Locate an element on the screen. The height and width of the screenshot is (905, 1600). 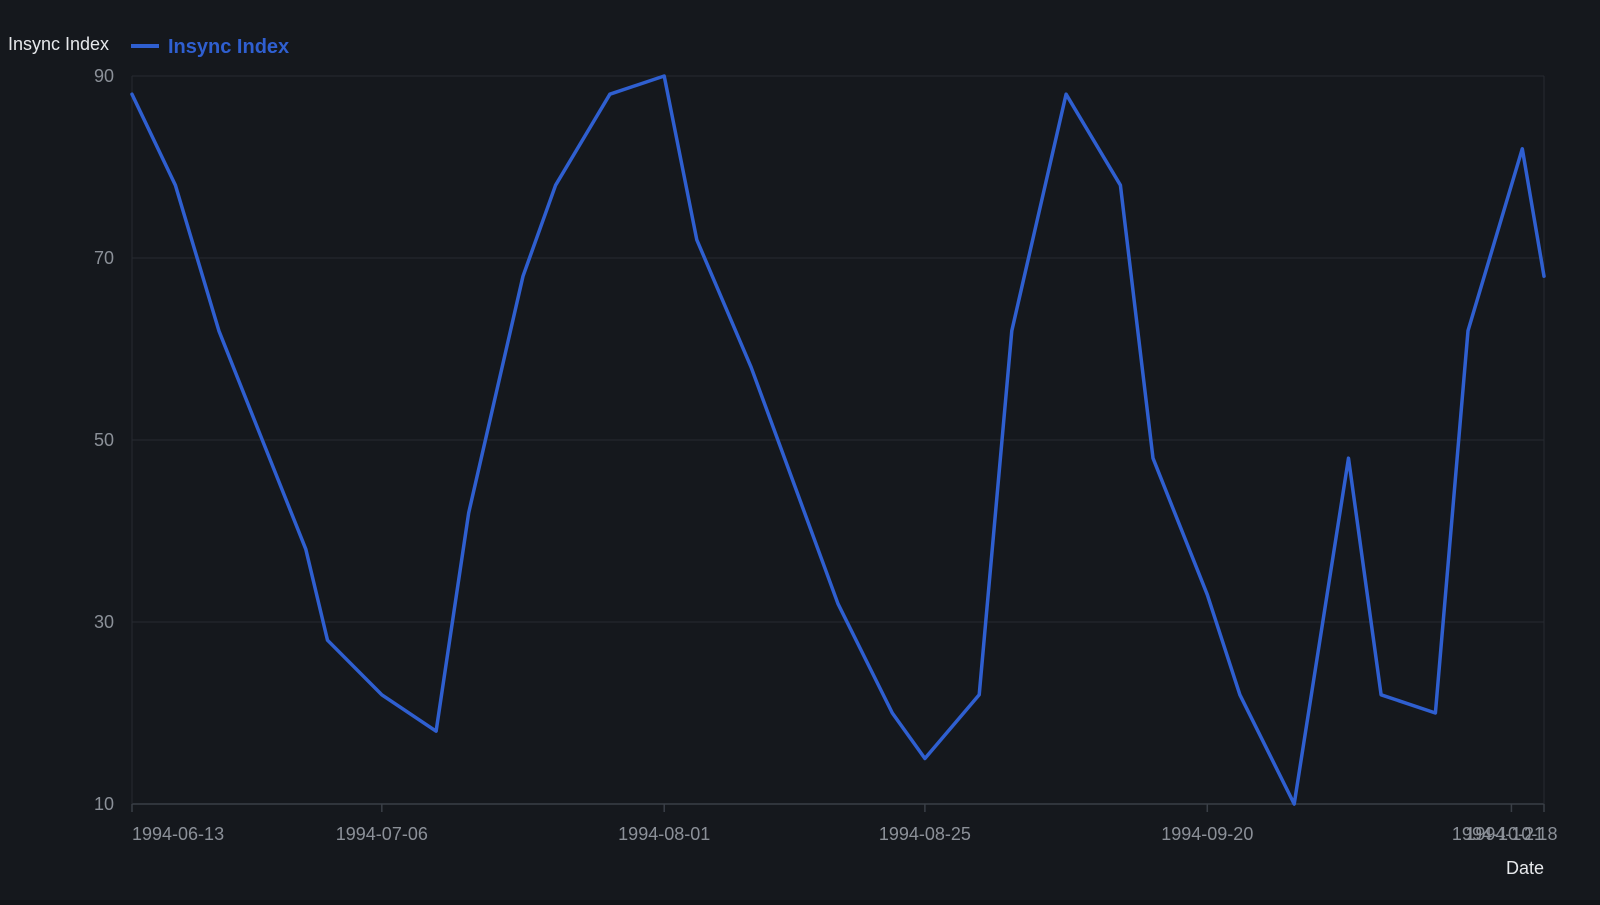
x-tick-label-1994-10-21: 1994-10-21 is located at coordinates (1498, 834).